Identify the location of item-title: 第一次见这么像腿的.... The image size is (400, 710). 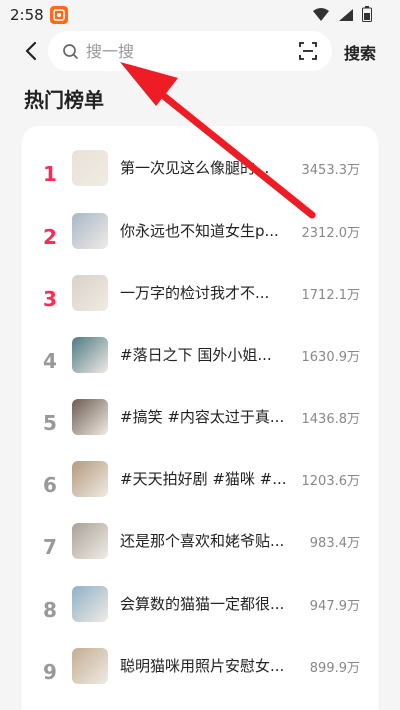
(195, 168).